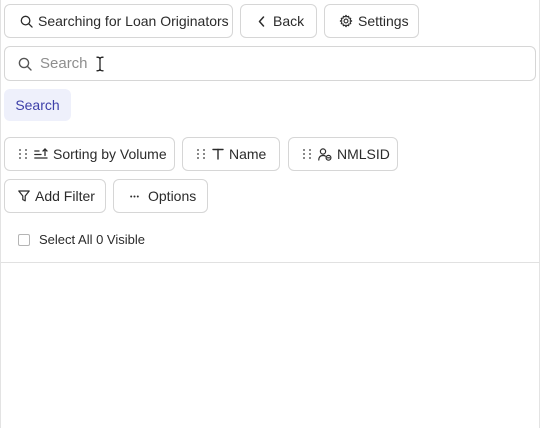  I want to click on filter-icon, so click(24, 196).